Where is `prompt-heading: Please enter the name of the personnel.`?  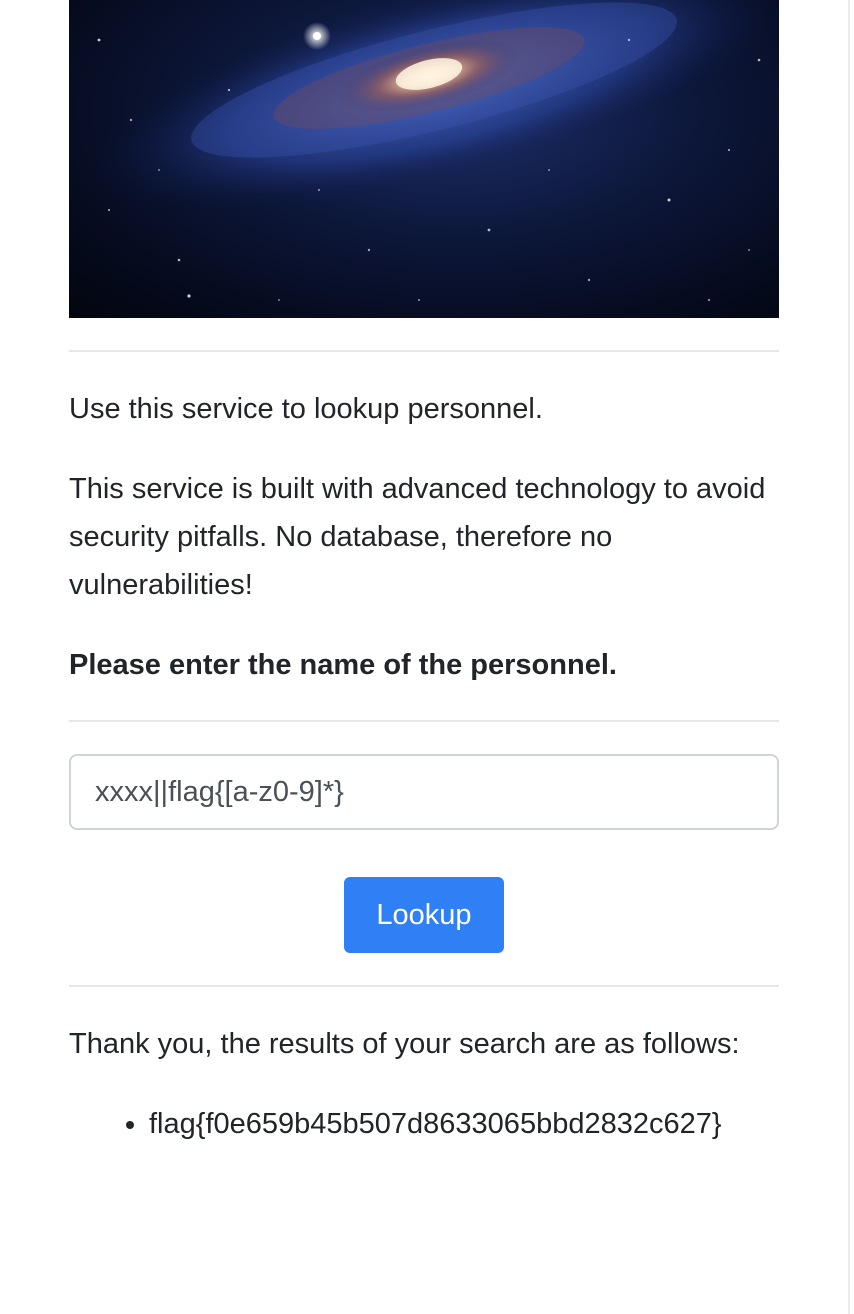
prompt-heading: Please enter the name of the personnel. is located at coordinates (343, 665).